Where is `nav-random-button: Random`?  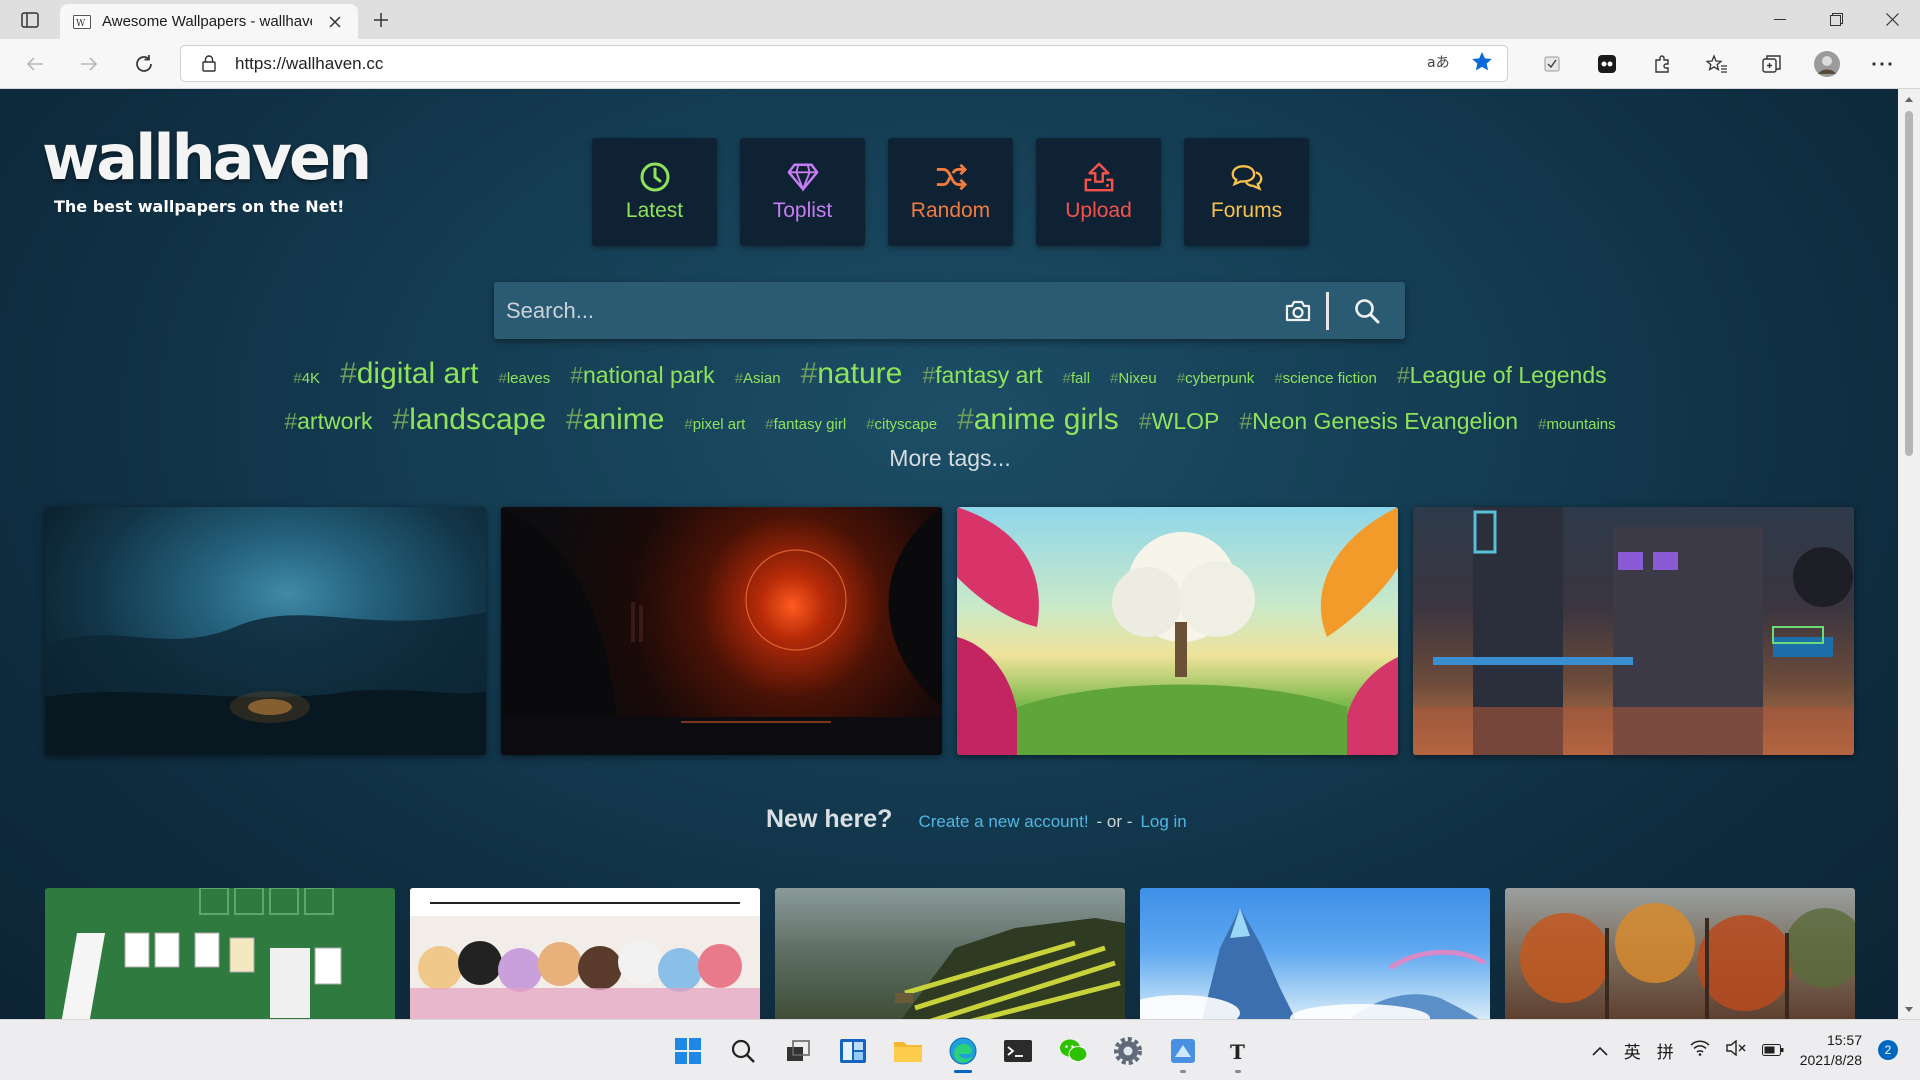
nav-random-button: Random is located at coordinates (950, 192).